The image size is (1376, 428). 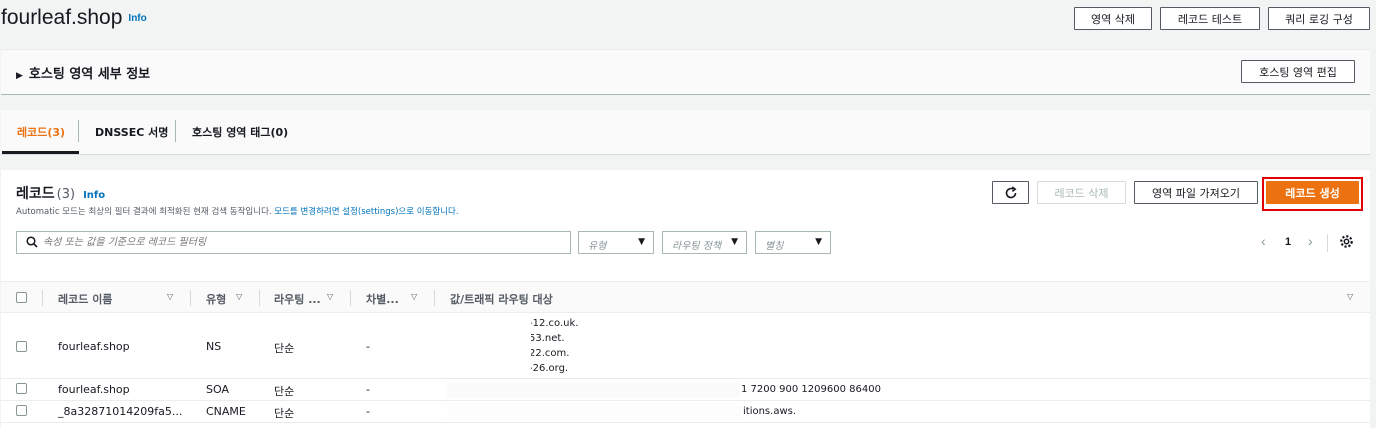 I want to click on expand-triangle-icon: ▶, so click(x=19, y=76).